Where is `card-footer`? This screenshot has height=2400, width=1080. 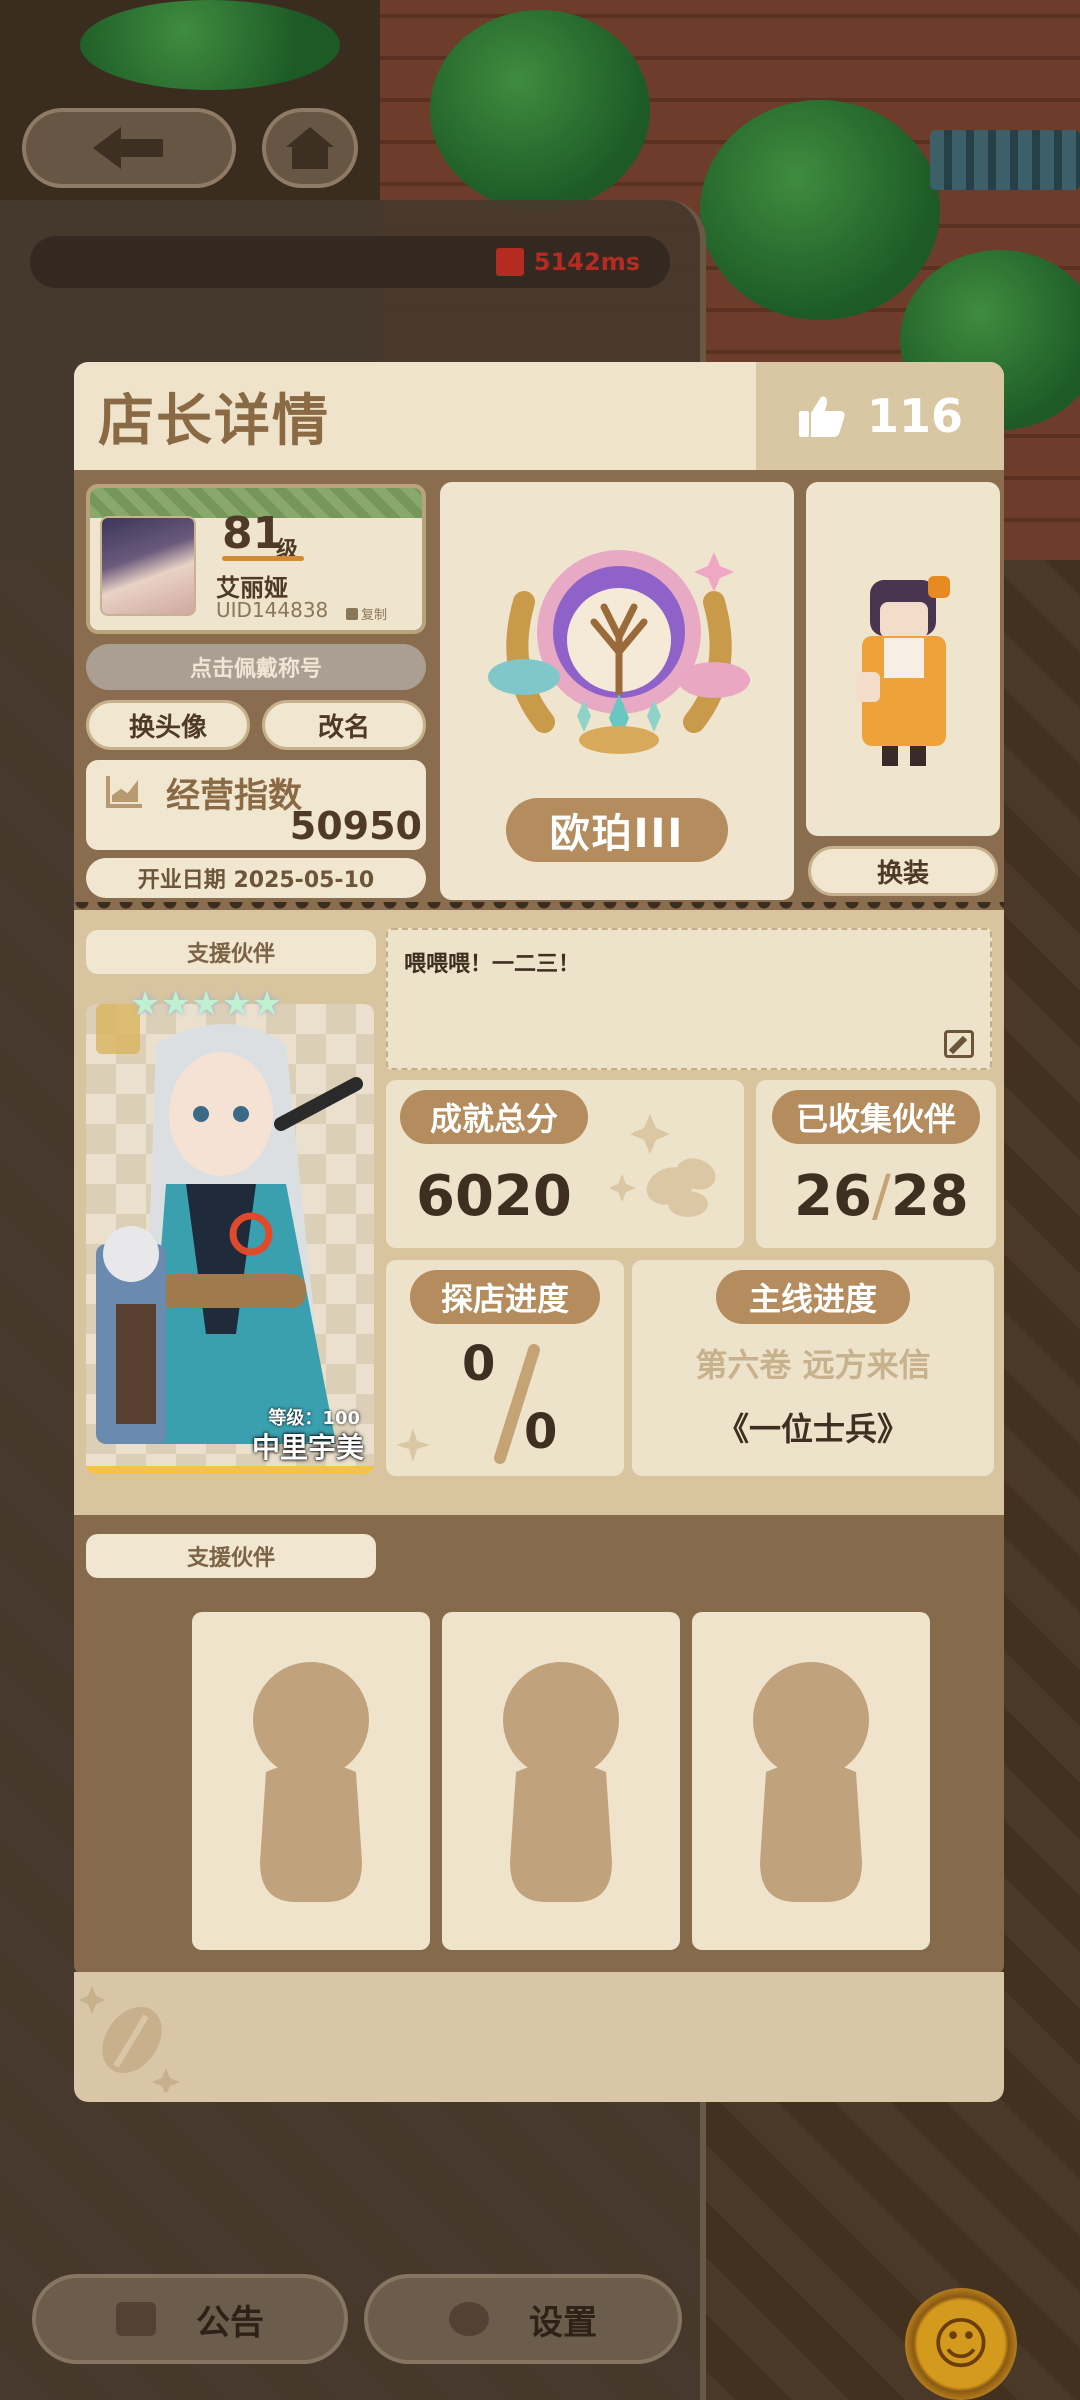 card-footer is located at coordinates (539, 2037).